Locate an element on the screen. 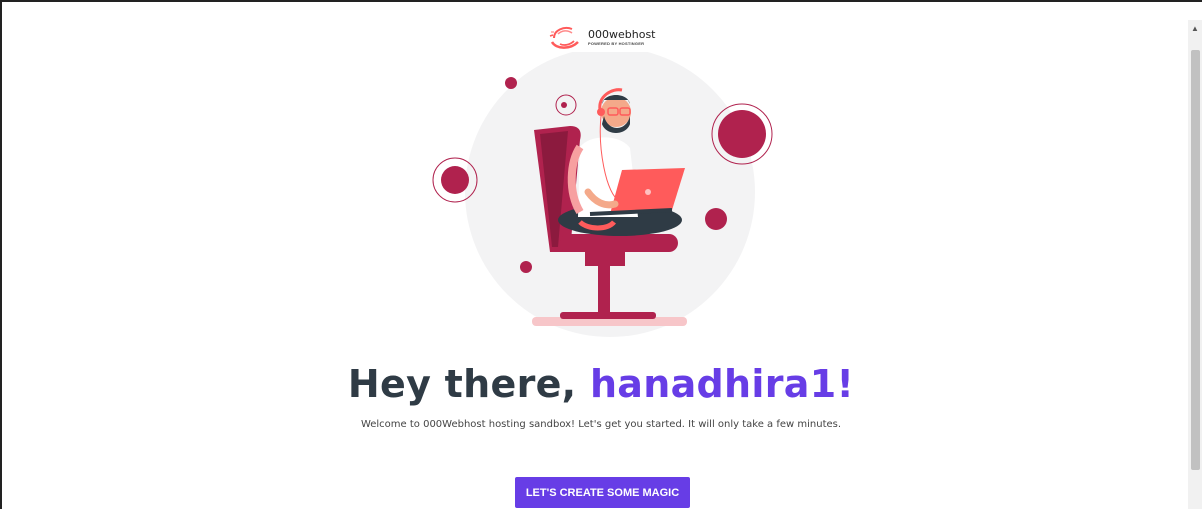  greeting-username: hanadhira1! is located at coordinates (722, 384).